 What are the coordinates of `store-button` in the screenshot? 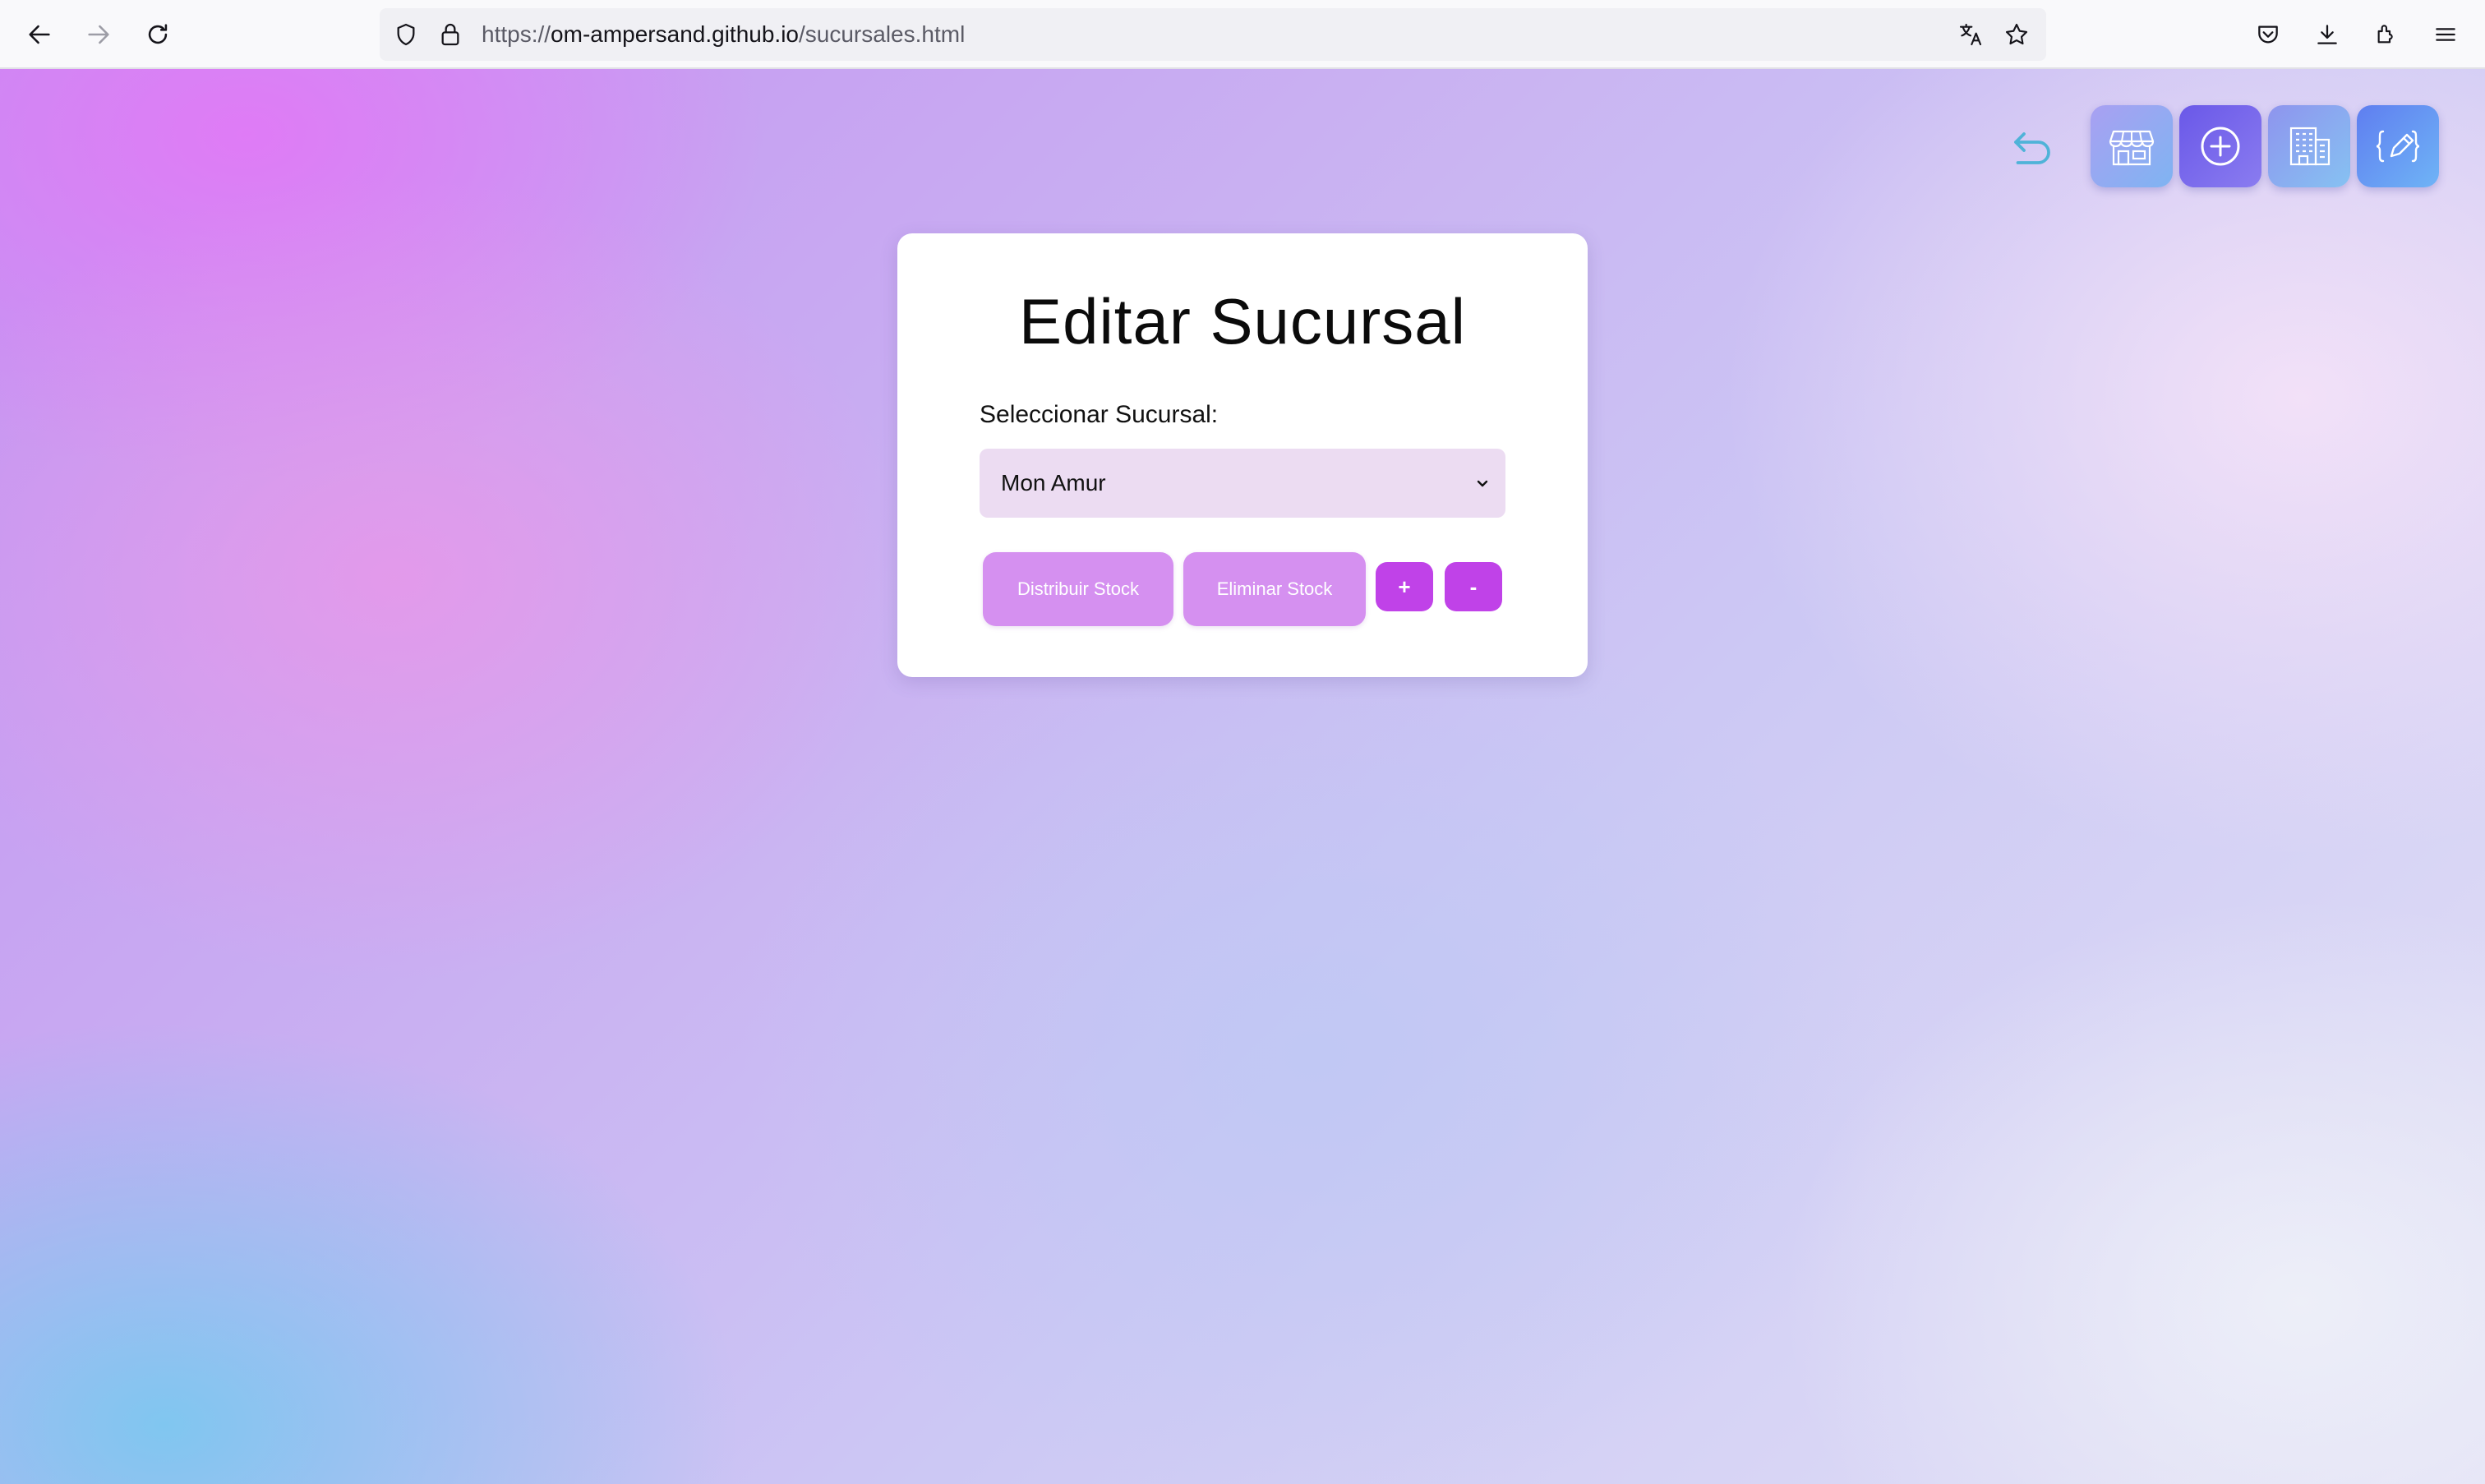 It's located at (2132, 146).